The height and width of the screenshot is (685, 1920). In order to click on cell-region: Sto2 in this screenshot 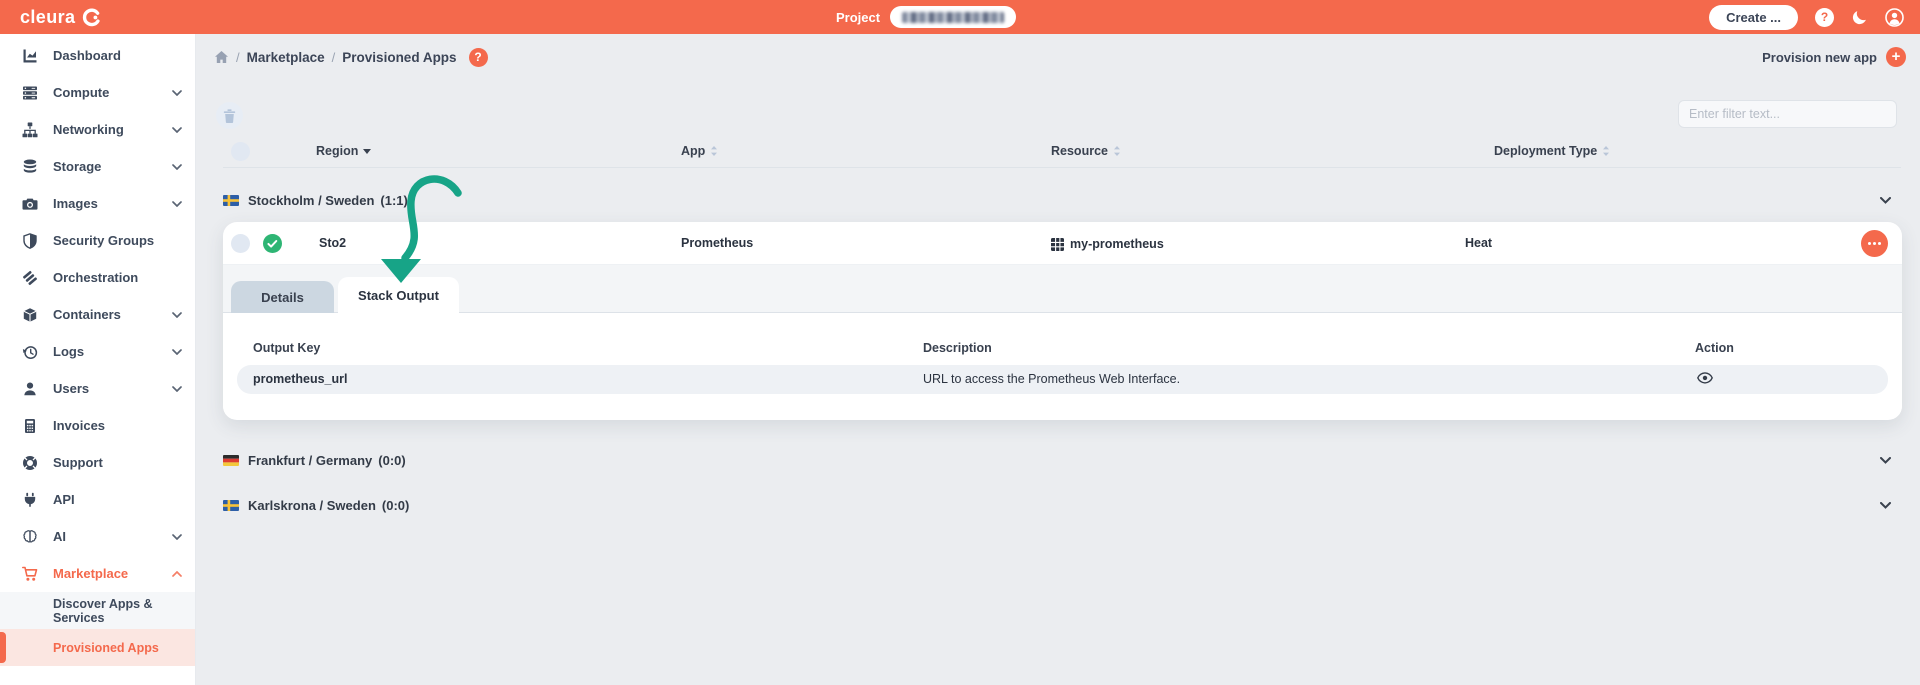, I will do `click(333, 243)`.